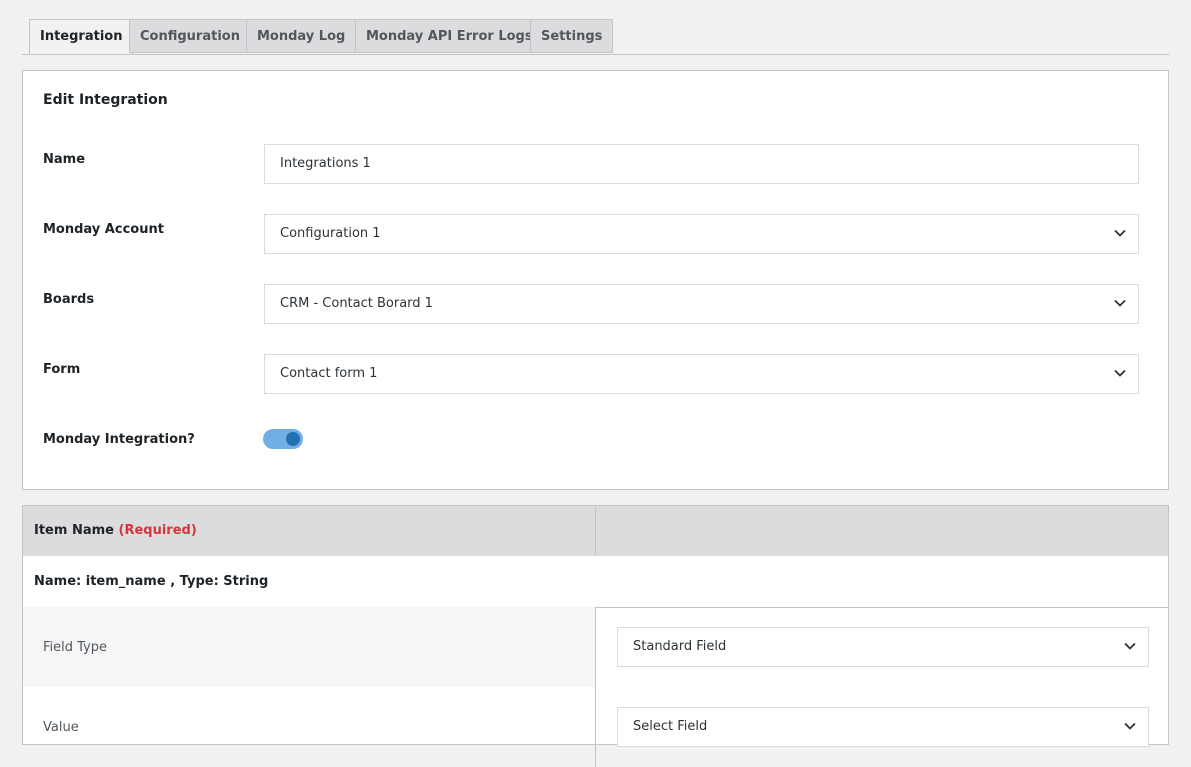 The width and height of the screenshot is (1191, 767). Describe the element at coordinates (572, 36) in the screenshot. I see `tab-settings: Settings` at that location.